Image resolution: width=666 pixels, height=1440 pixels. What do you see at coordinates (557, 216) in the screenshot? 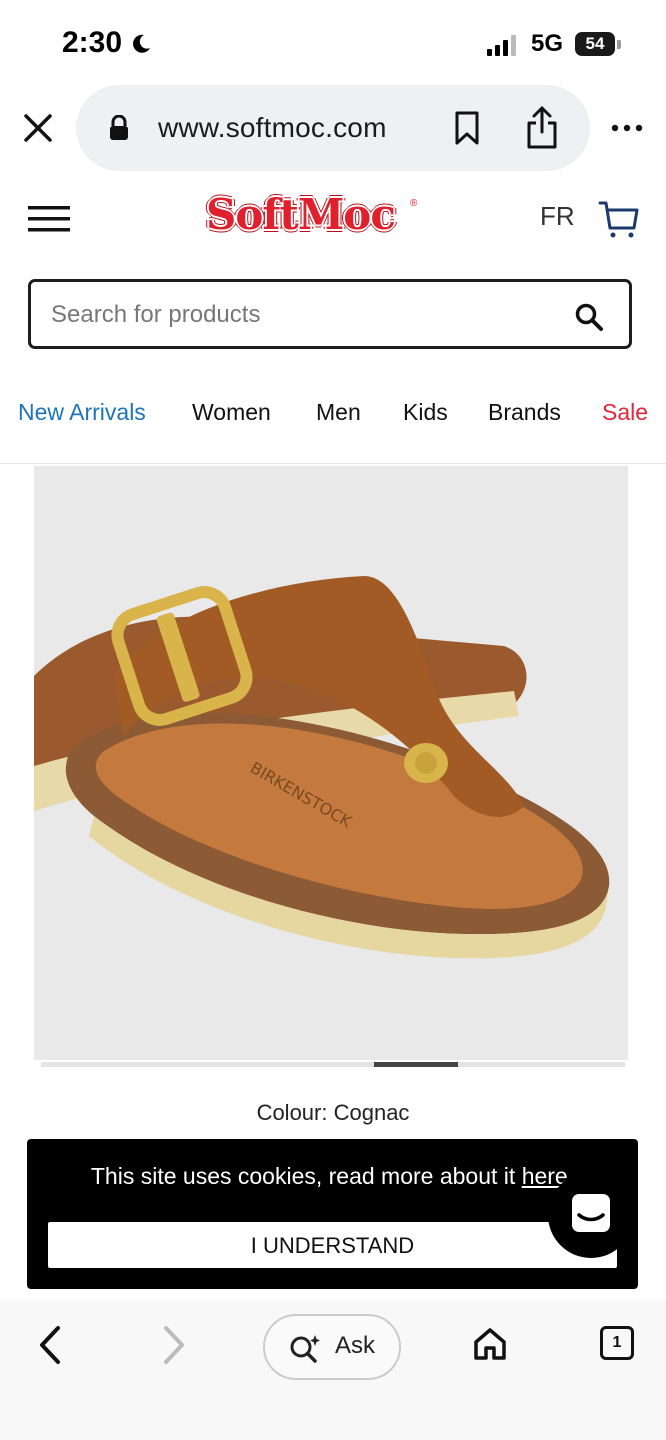
I see `language-toggle-link: FR` at bounding box center [557, 216].